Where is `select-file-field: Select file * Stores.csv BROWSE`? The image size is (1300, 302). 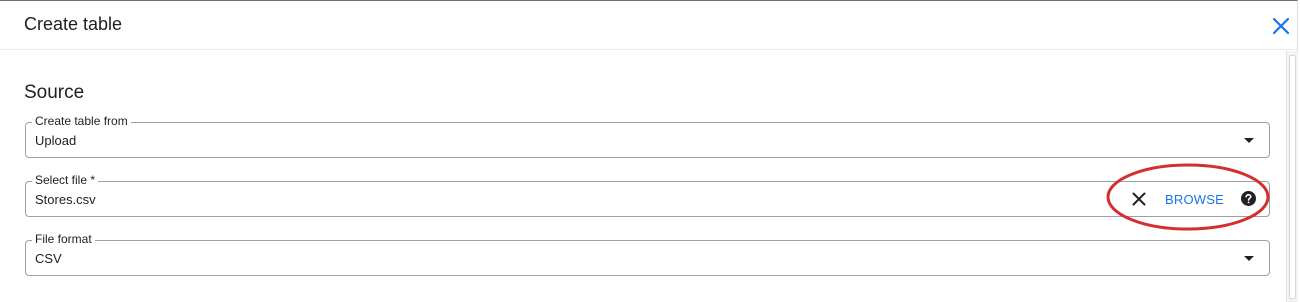 select-file-field: Select file * Stores.csv BROWSE is located at coordinates (647, 195).